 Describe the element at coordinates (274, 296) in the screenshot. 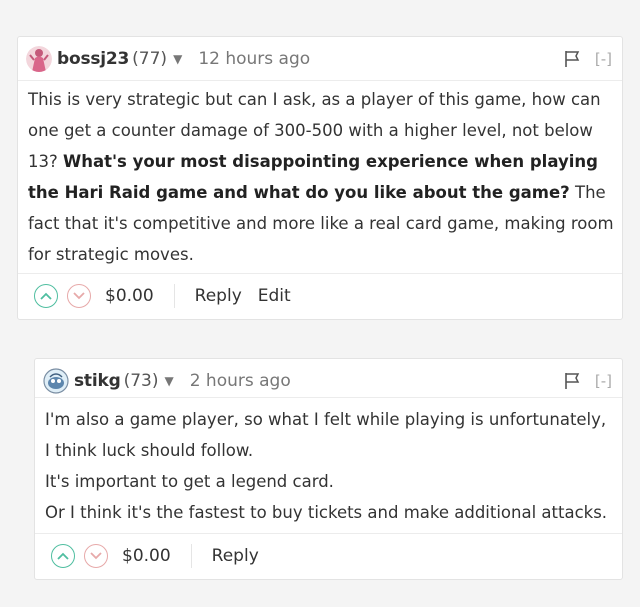

I see `edit-link: Edit` at that location.